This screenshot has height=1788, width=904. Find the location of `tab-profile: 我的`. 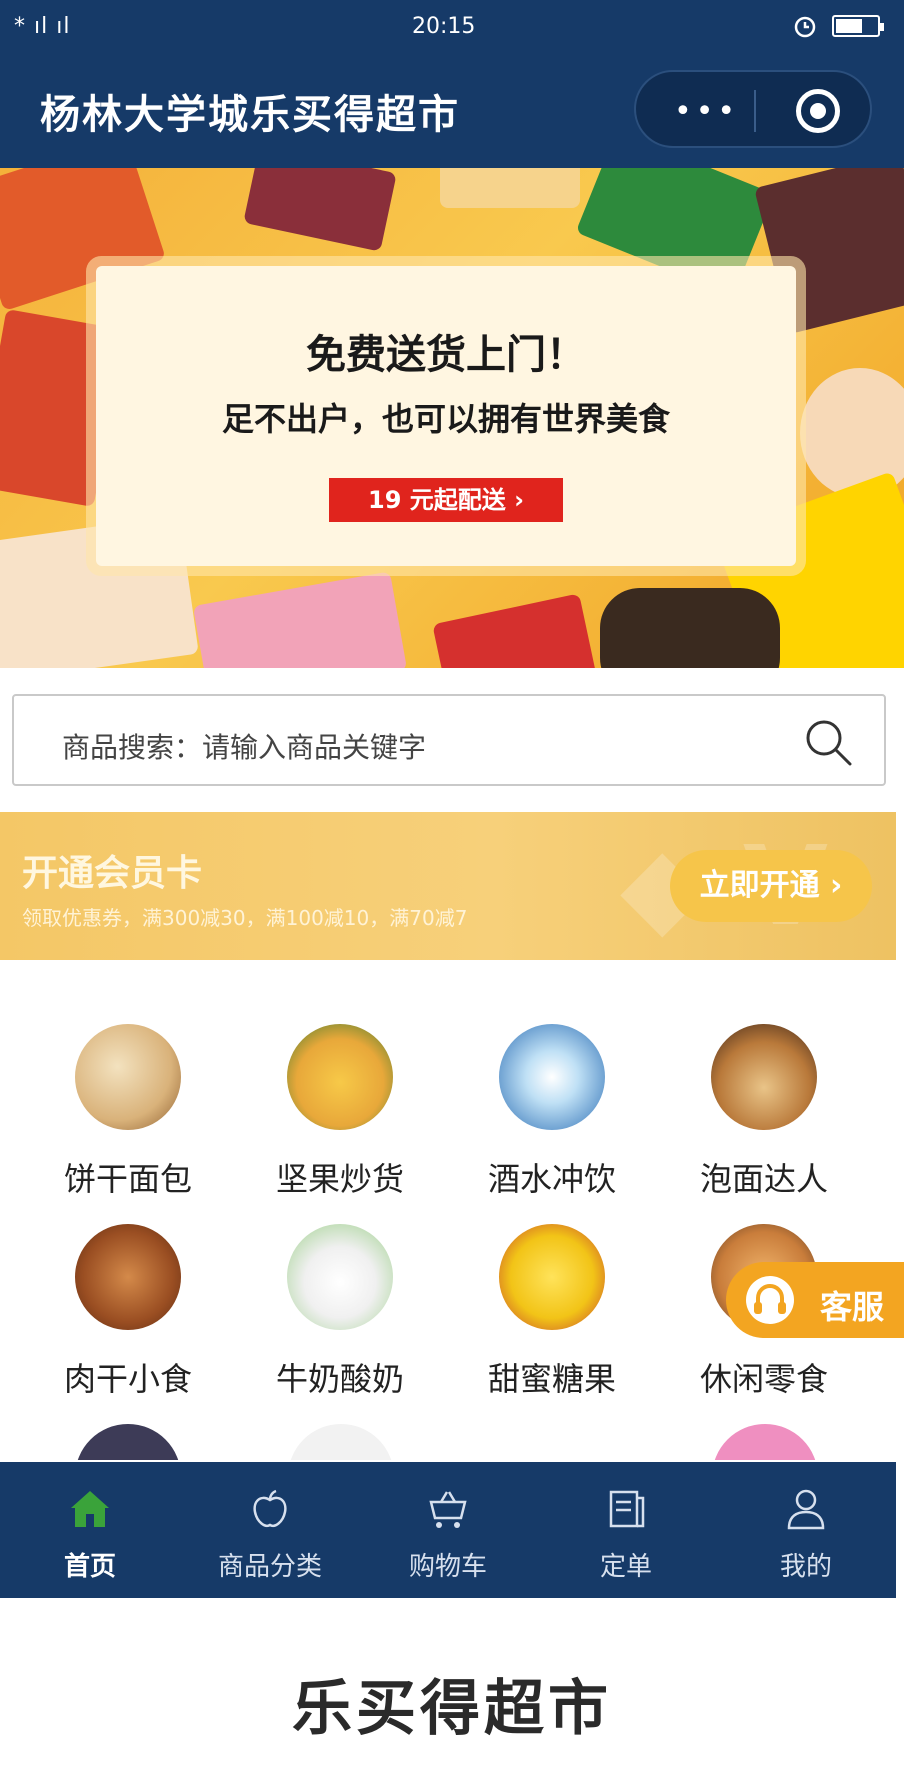

tab-profile: 我的 is located at coordinates (806, 1530).